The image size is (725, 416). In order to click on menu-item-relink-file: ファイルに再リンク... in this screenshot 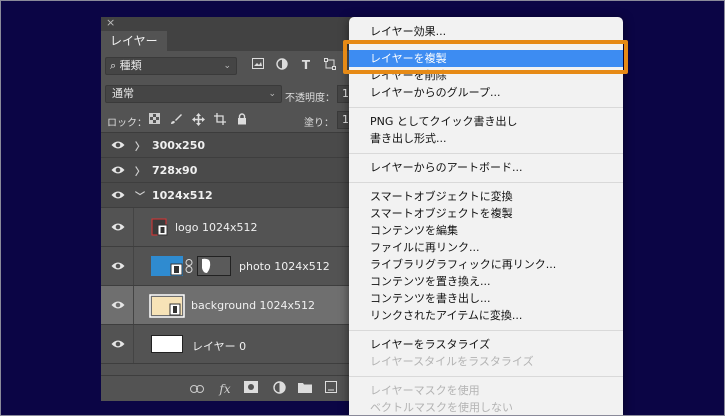, I will do `click(486, 247)`.